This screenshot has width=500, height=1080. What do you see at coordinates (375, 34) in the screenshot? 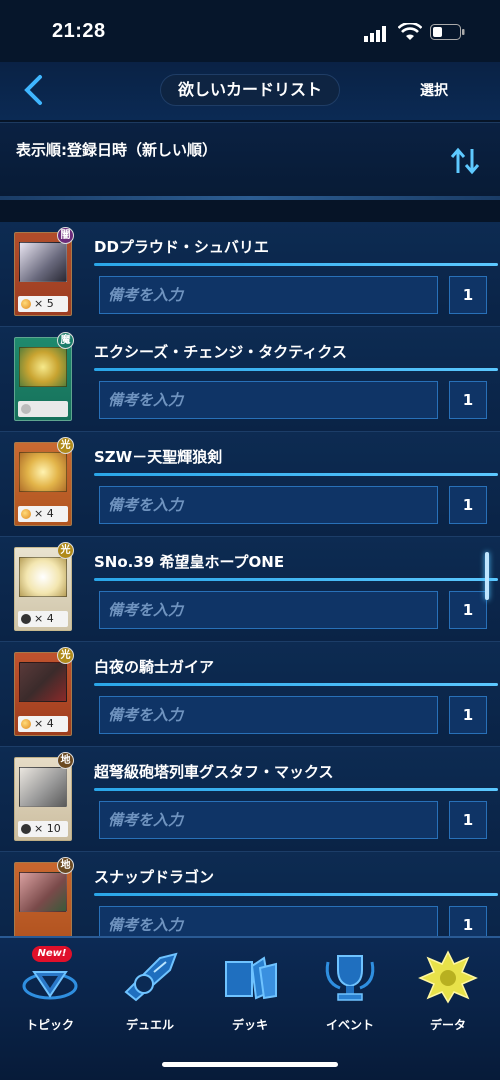
I see `cellular-signal-icon` at bounding box center [375, 34].